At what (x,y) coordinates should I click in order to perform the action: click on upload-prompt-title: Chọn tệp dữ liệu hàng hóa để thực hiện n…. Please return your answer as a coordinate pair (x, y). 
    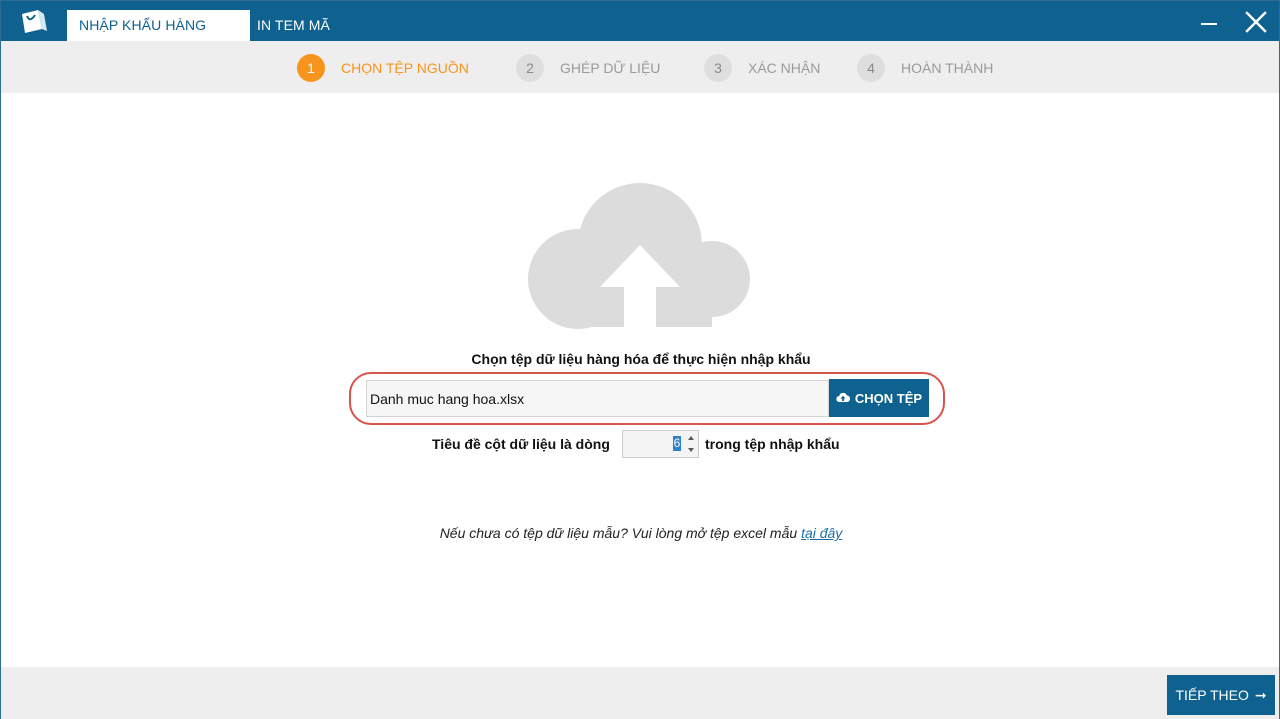
    Looking at the image, I should click on (641, 359).